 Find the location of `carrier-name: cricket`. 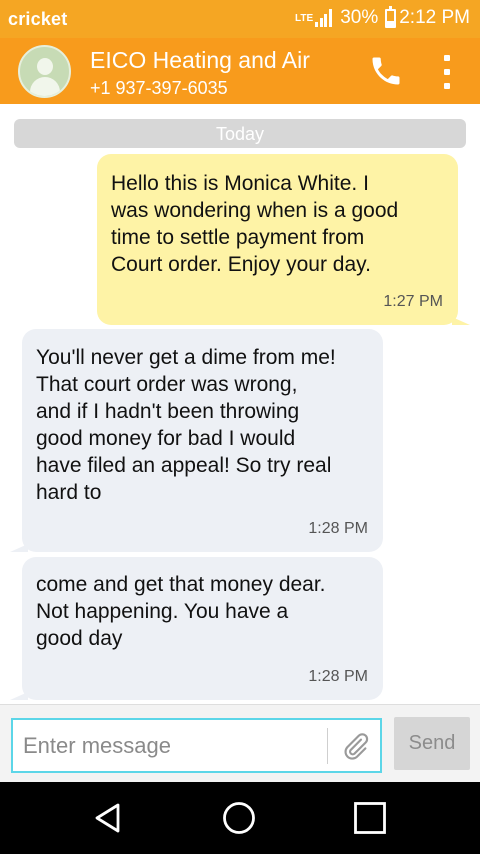

carrier-name: cricket is located at coordinates (38, 19).